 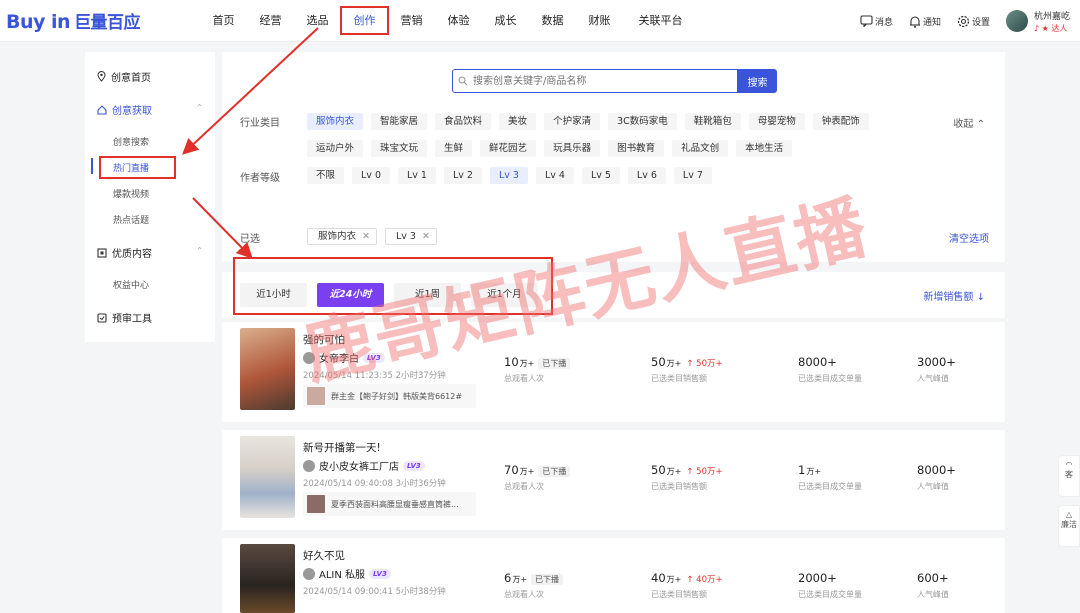 I want to click on nav-home: 首页, so click(x=223, y=21).